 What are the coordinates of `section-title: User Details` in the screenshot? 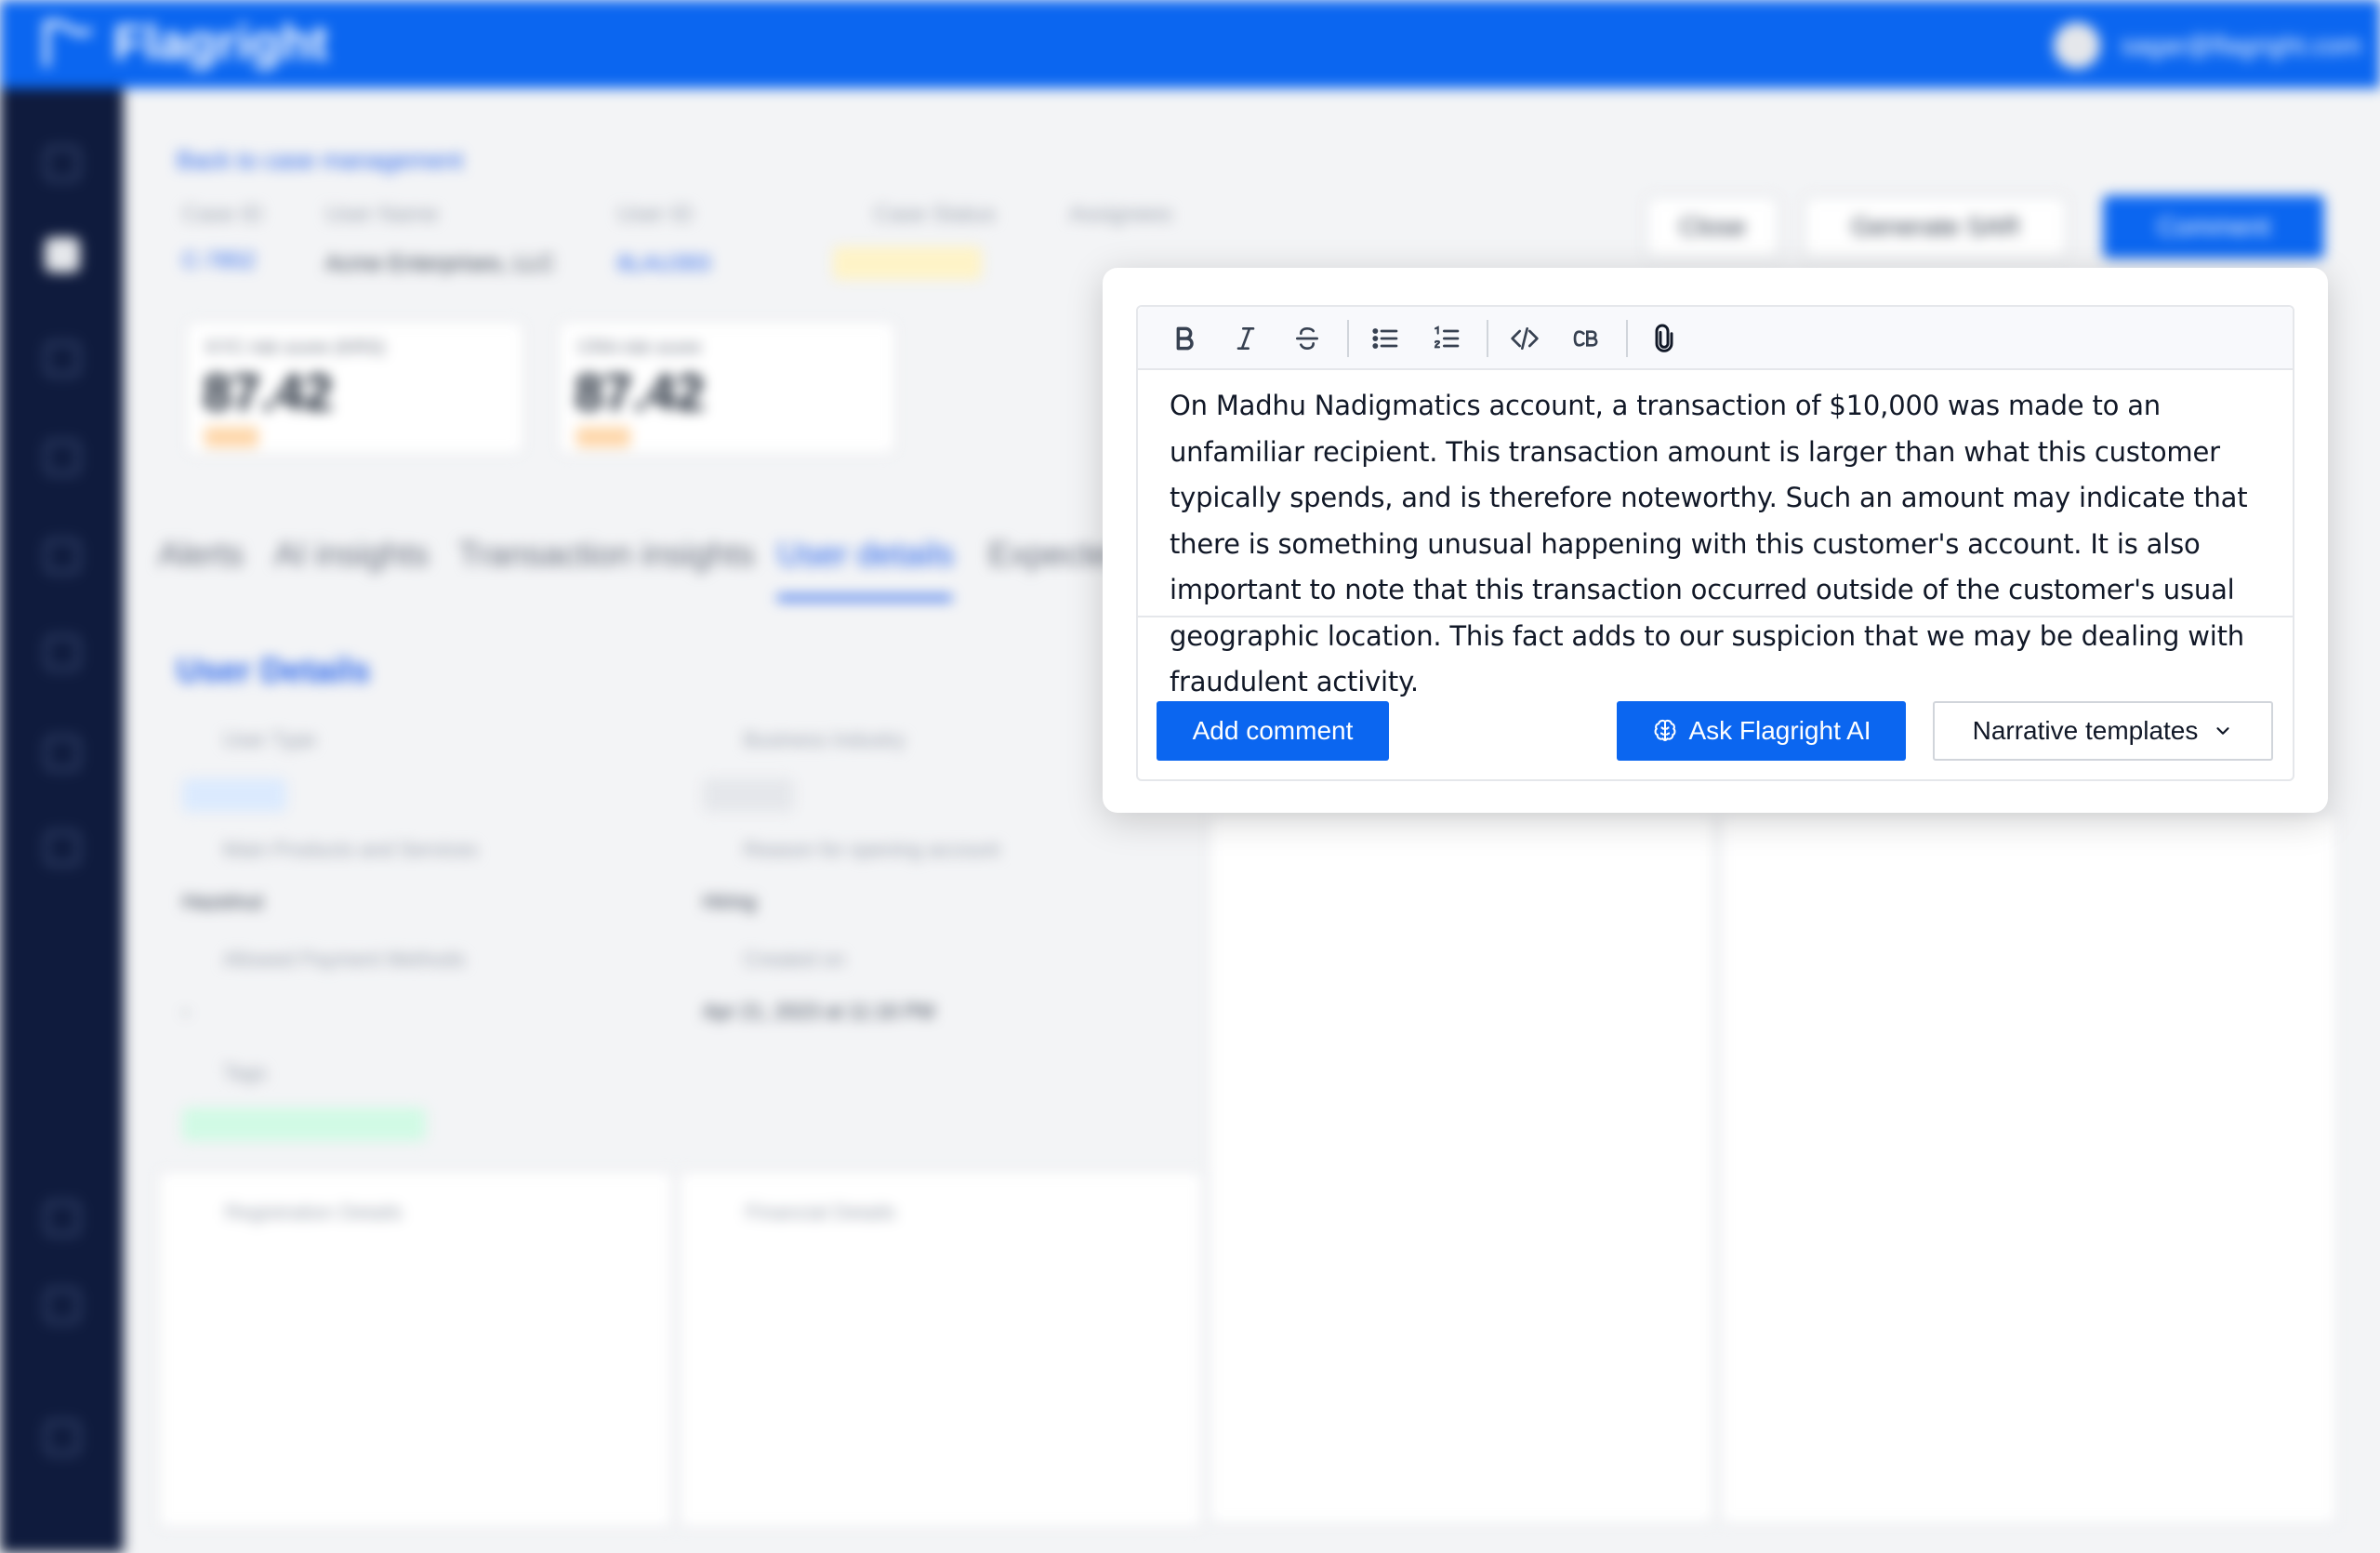 It's located at (274, 670).